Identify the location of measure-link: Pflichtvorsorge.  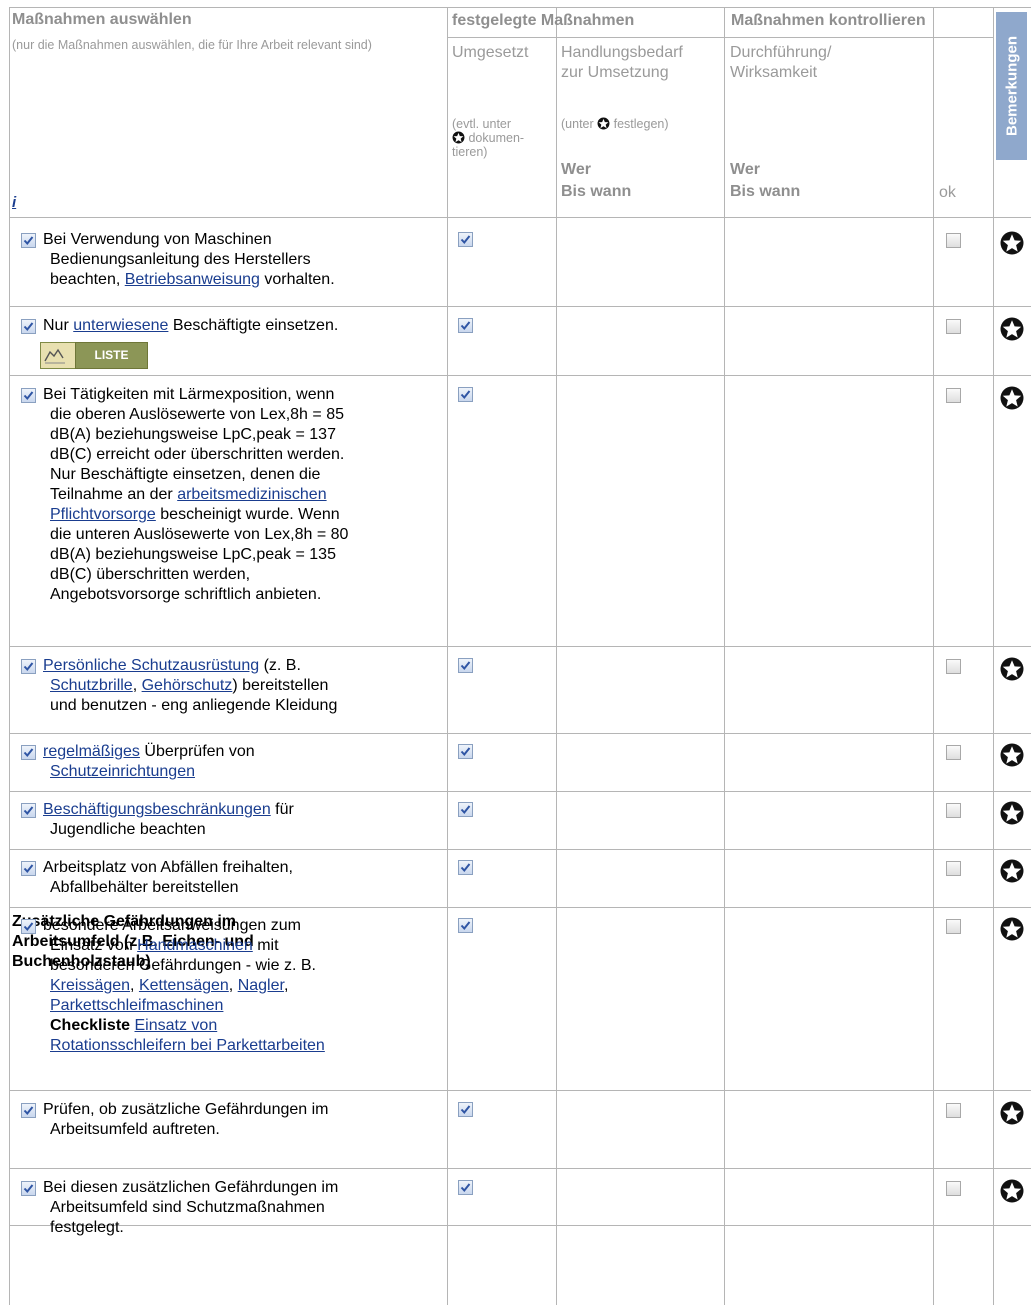
(103, 514).